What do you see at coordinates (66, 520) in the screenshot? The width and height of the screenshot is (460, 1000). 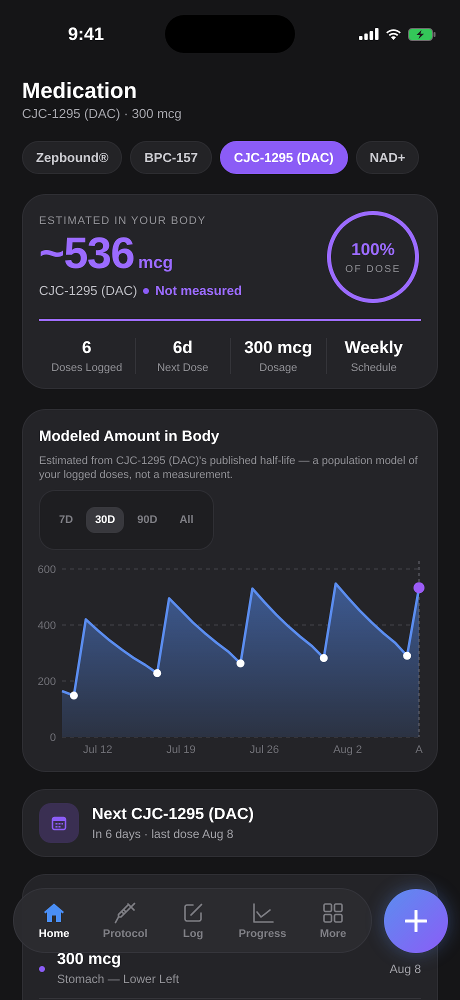 I see `range-tab: 7D` at bounding box center [66, 520].